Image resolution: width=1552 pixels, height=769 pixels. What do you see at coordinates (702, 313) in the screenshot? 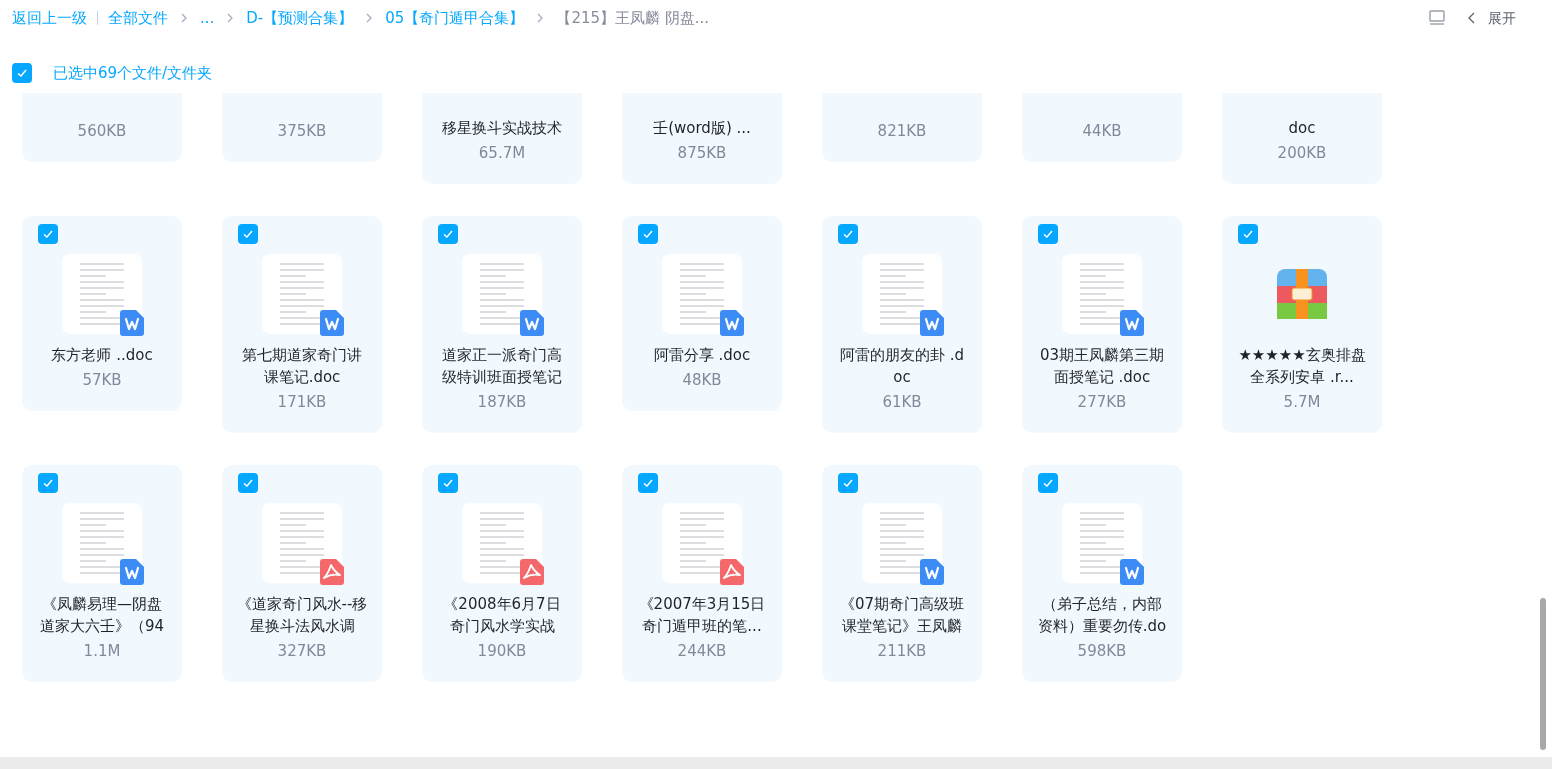
I see `file-card: 阿雷分享 .doc 48KB` at bounding box center [702, 313].